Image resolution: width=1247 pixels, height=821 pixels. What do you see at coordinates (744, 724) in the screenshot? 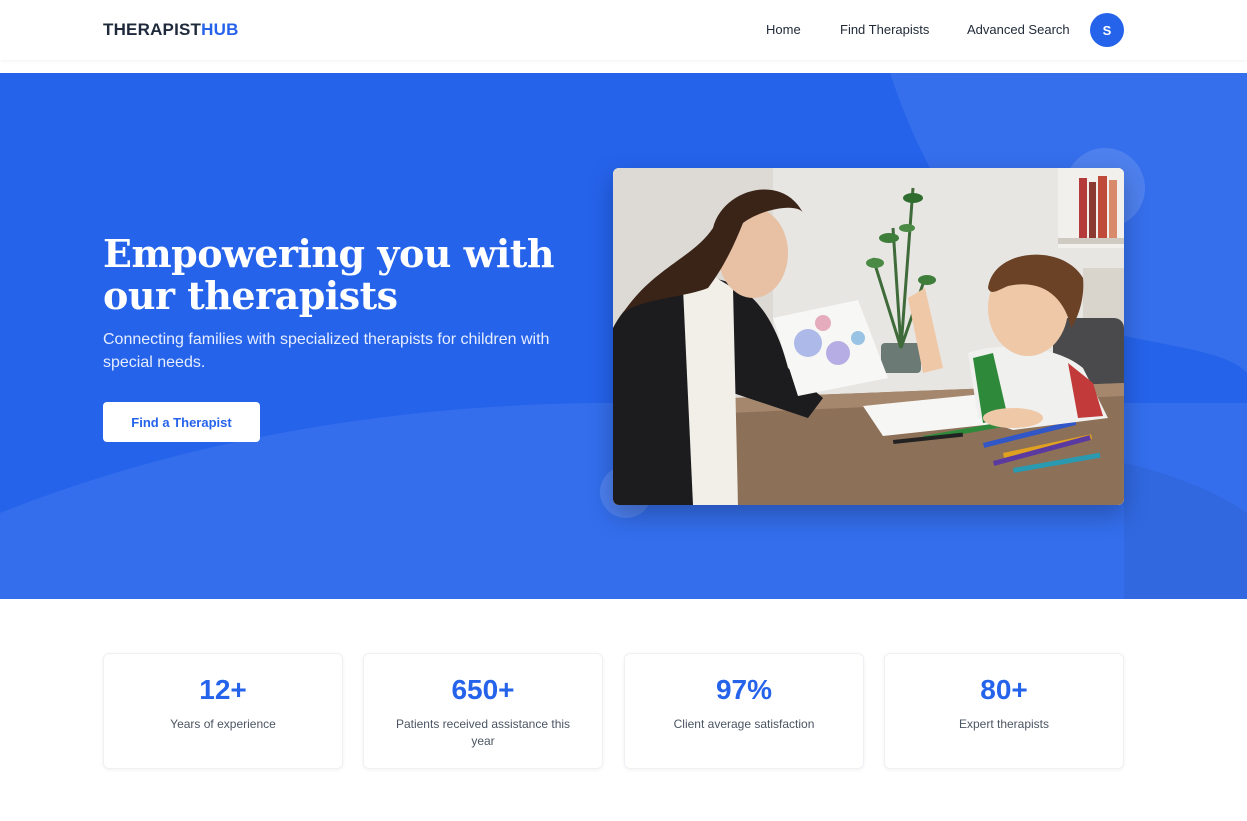
I see `stat-label: Client average satisfaction` at bounding box center [744, 724].